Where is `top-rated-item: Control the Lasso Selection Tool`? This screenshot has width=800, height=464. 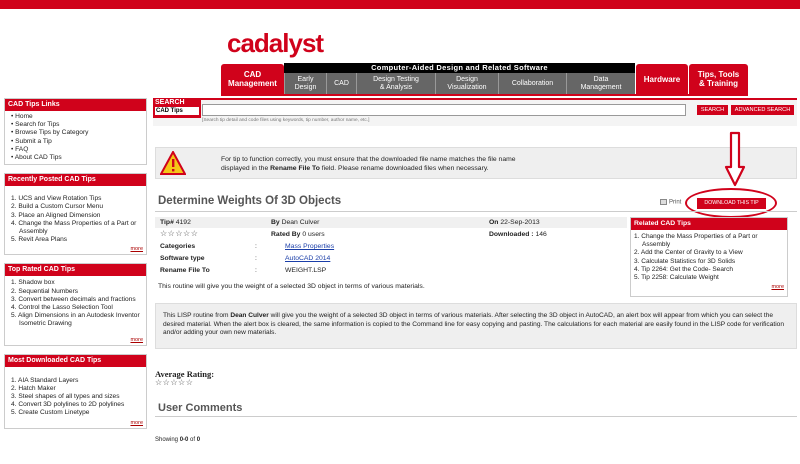 top-rated-item: Control the Lasso Selection Tool is located at coordinates (76, 308).